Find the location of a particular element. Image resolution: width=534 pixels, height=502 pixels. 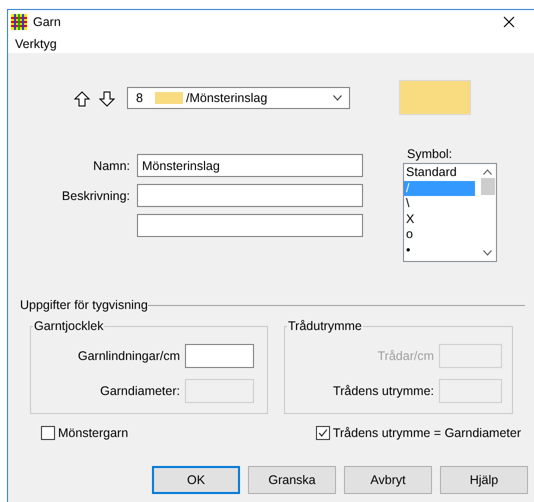

close-icon is located at coordinates (509, 22).